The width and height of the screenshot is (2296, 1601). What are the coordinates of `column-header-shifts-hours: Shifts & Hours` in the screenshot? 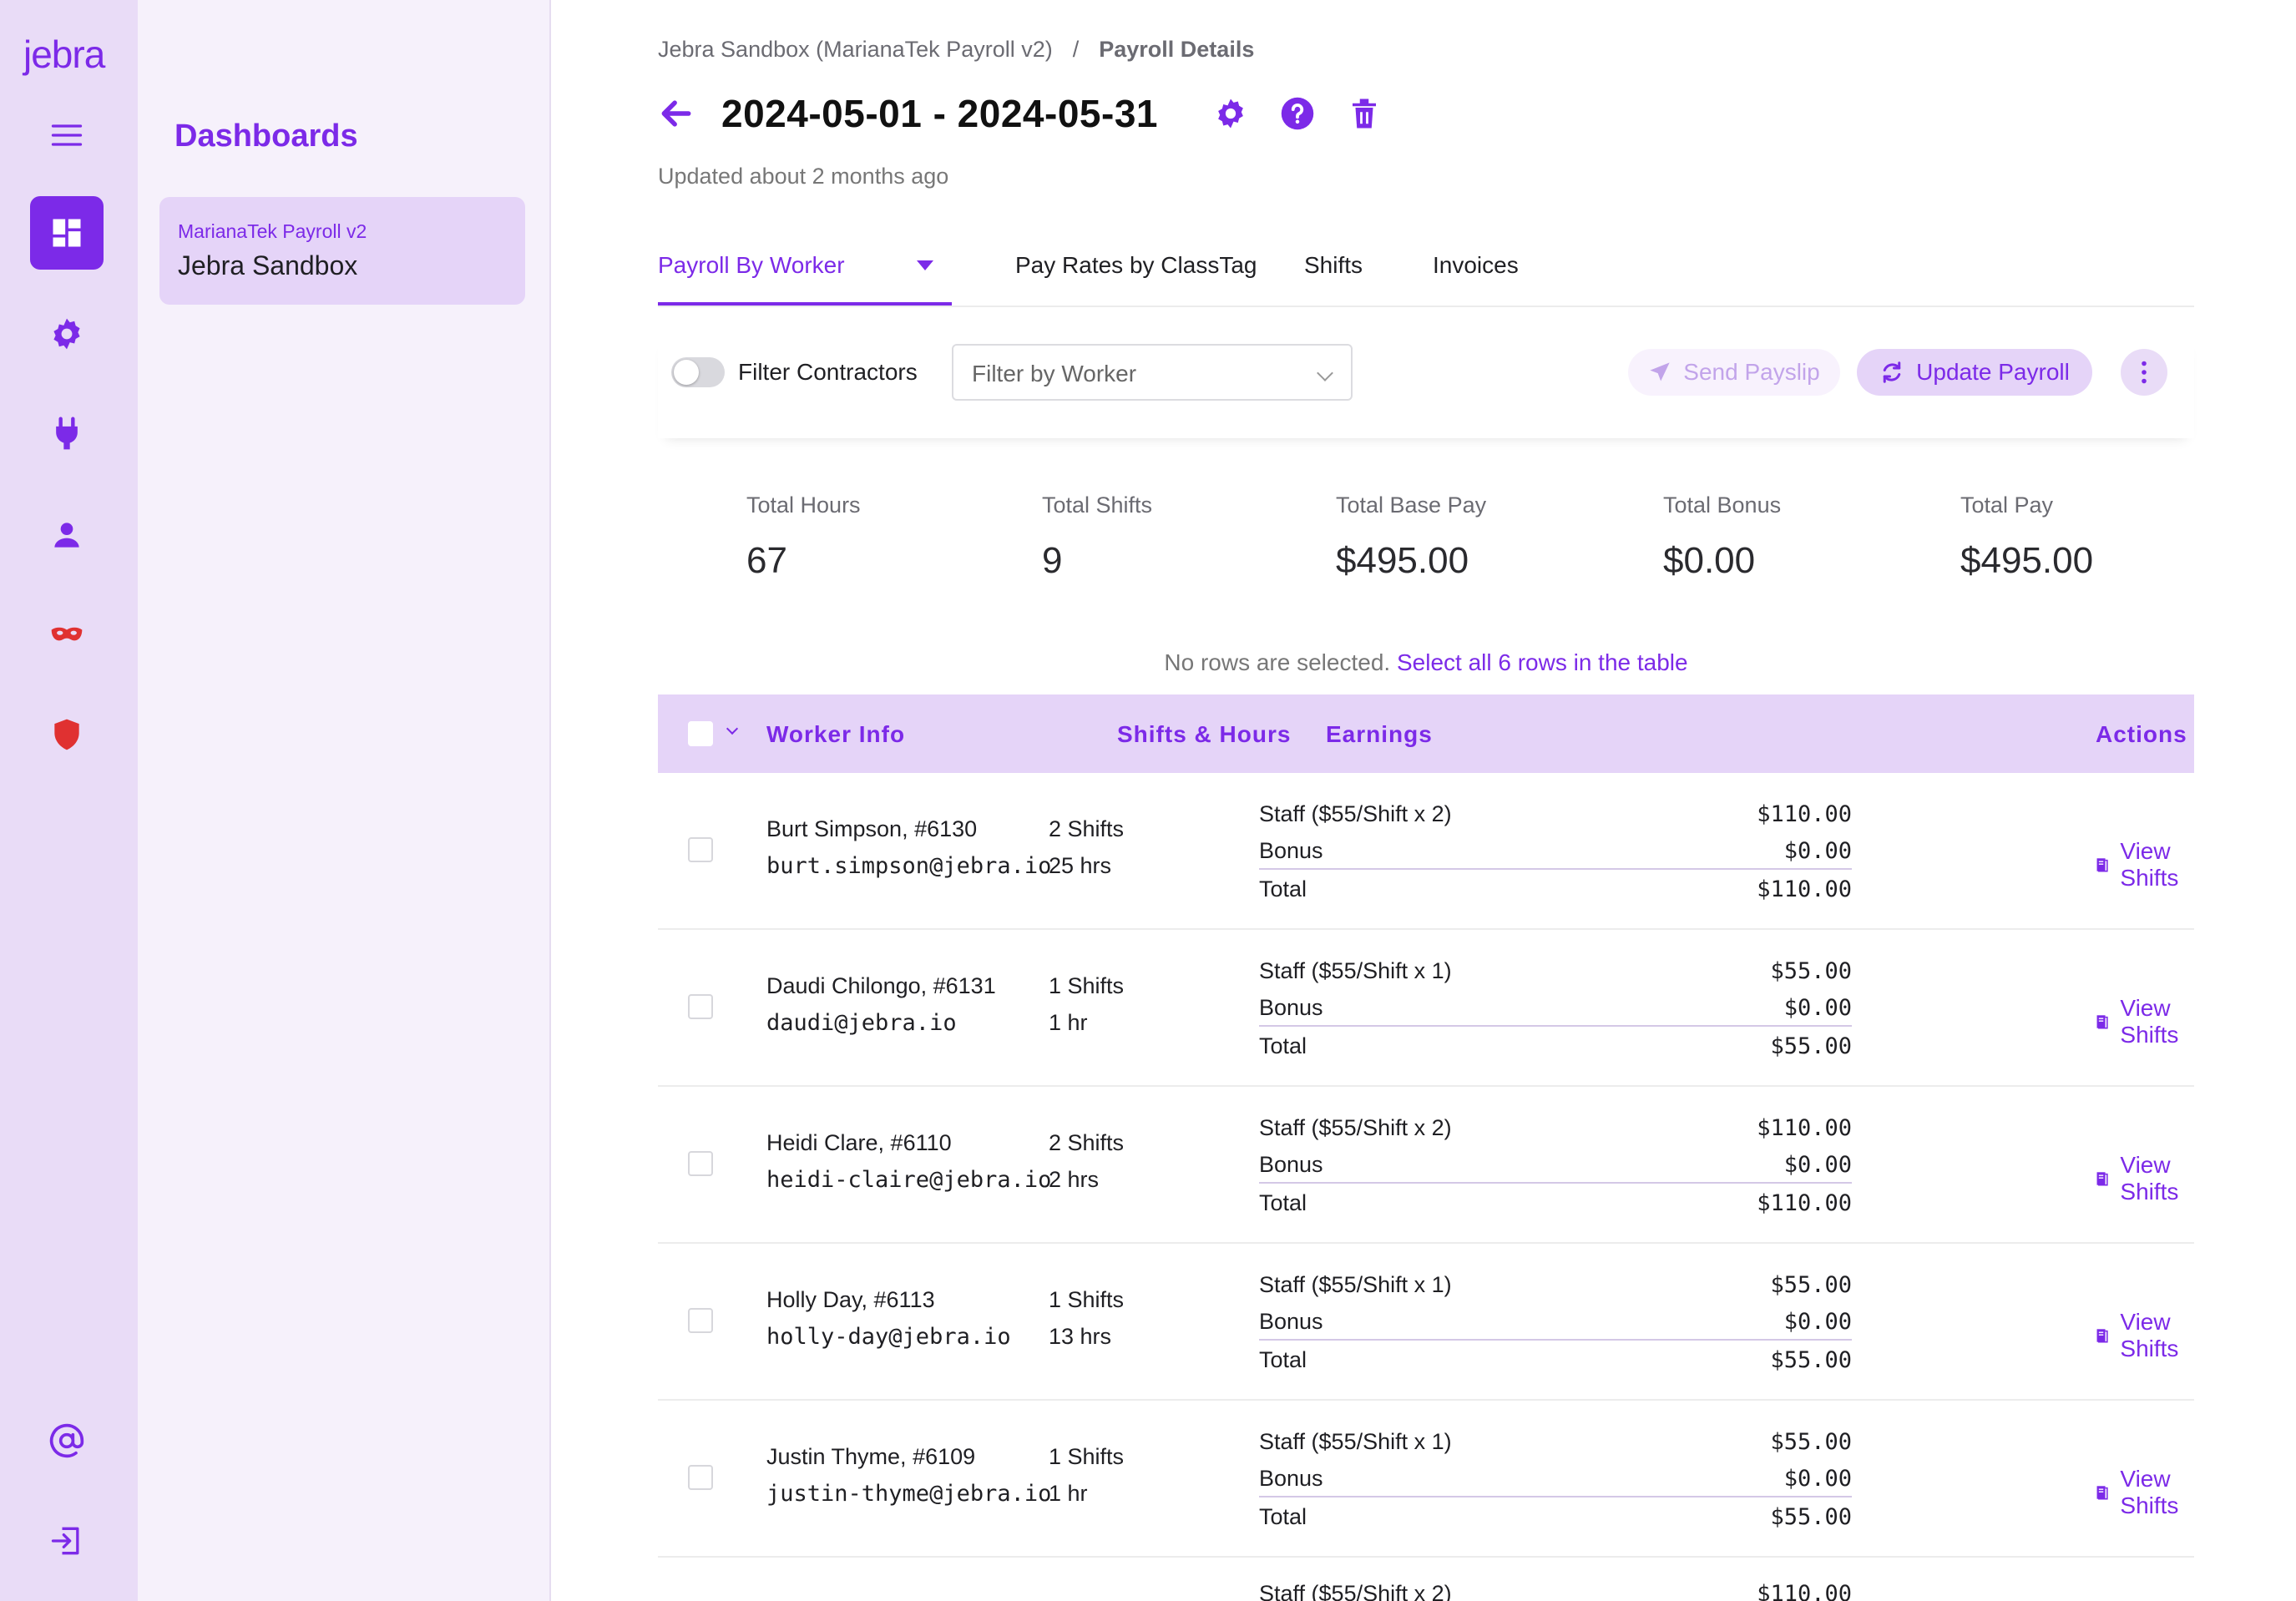 It's located at (1204, 734).